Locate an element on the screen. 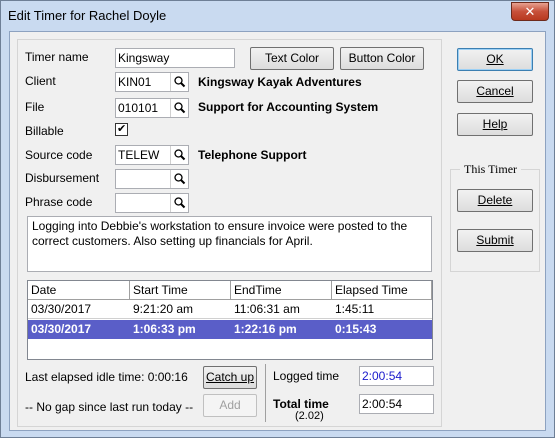 This screenshot has width=555, height=438. phrase-code-label: Phrase code is located at coordinates (59, 202).